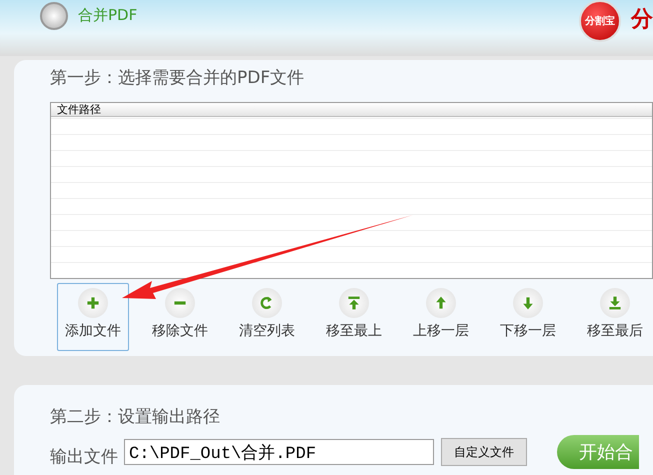 The image size is (653, 475). I want to click on output-path-field: C:\PDF_Out\合并.PDF, so click(279, 452).